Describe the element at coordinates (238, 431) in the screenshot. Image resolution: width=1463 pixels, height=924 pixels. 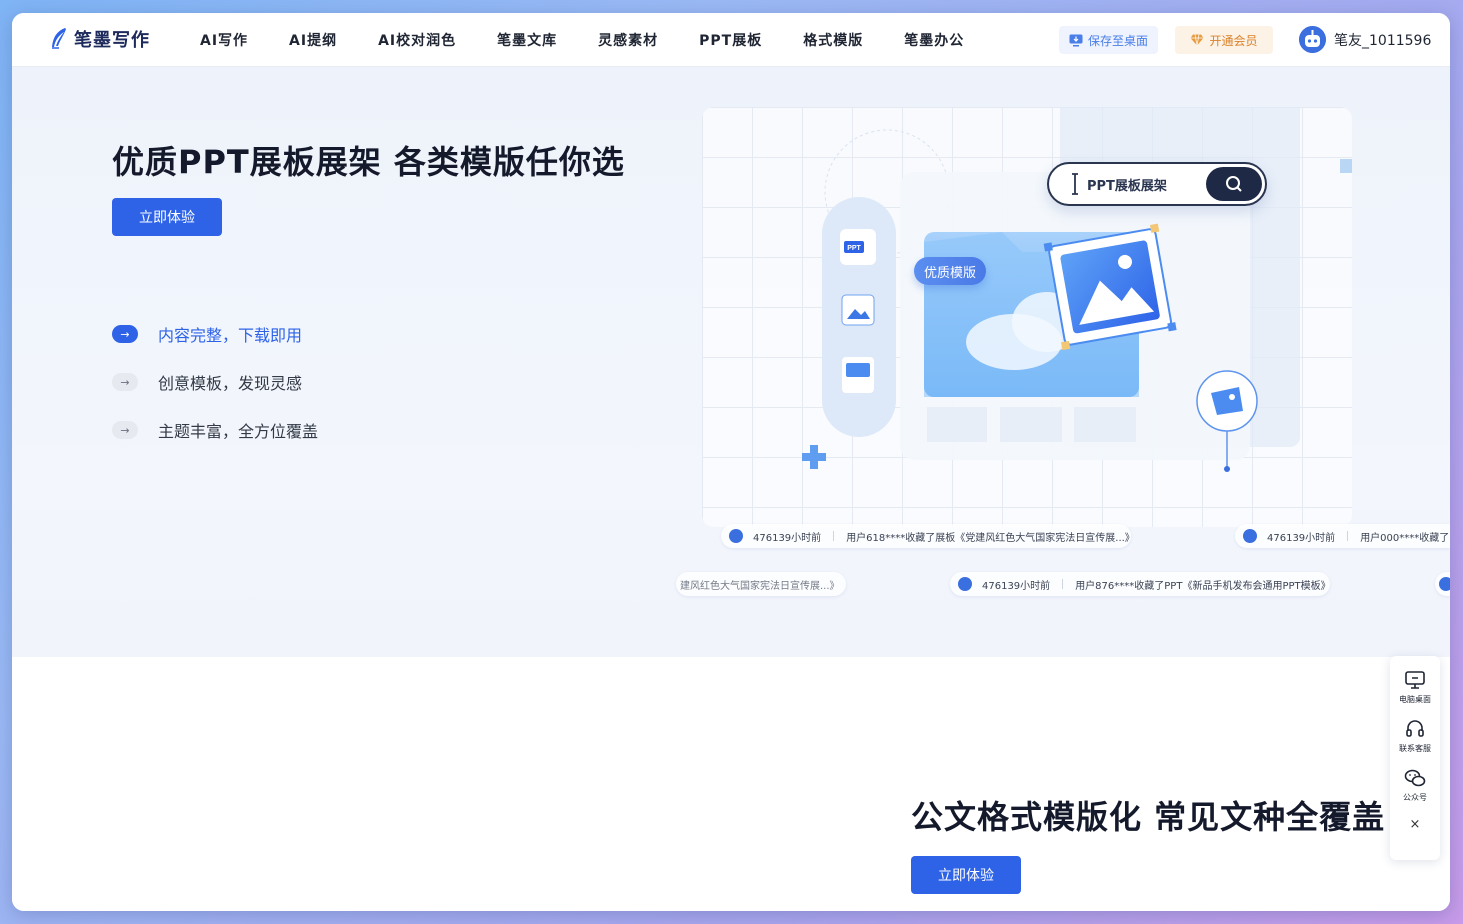
I see `feature-text: 主题丰富，全方位覆盖` at that location.